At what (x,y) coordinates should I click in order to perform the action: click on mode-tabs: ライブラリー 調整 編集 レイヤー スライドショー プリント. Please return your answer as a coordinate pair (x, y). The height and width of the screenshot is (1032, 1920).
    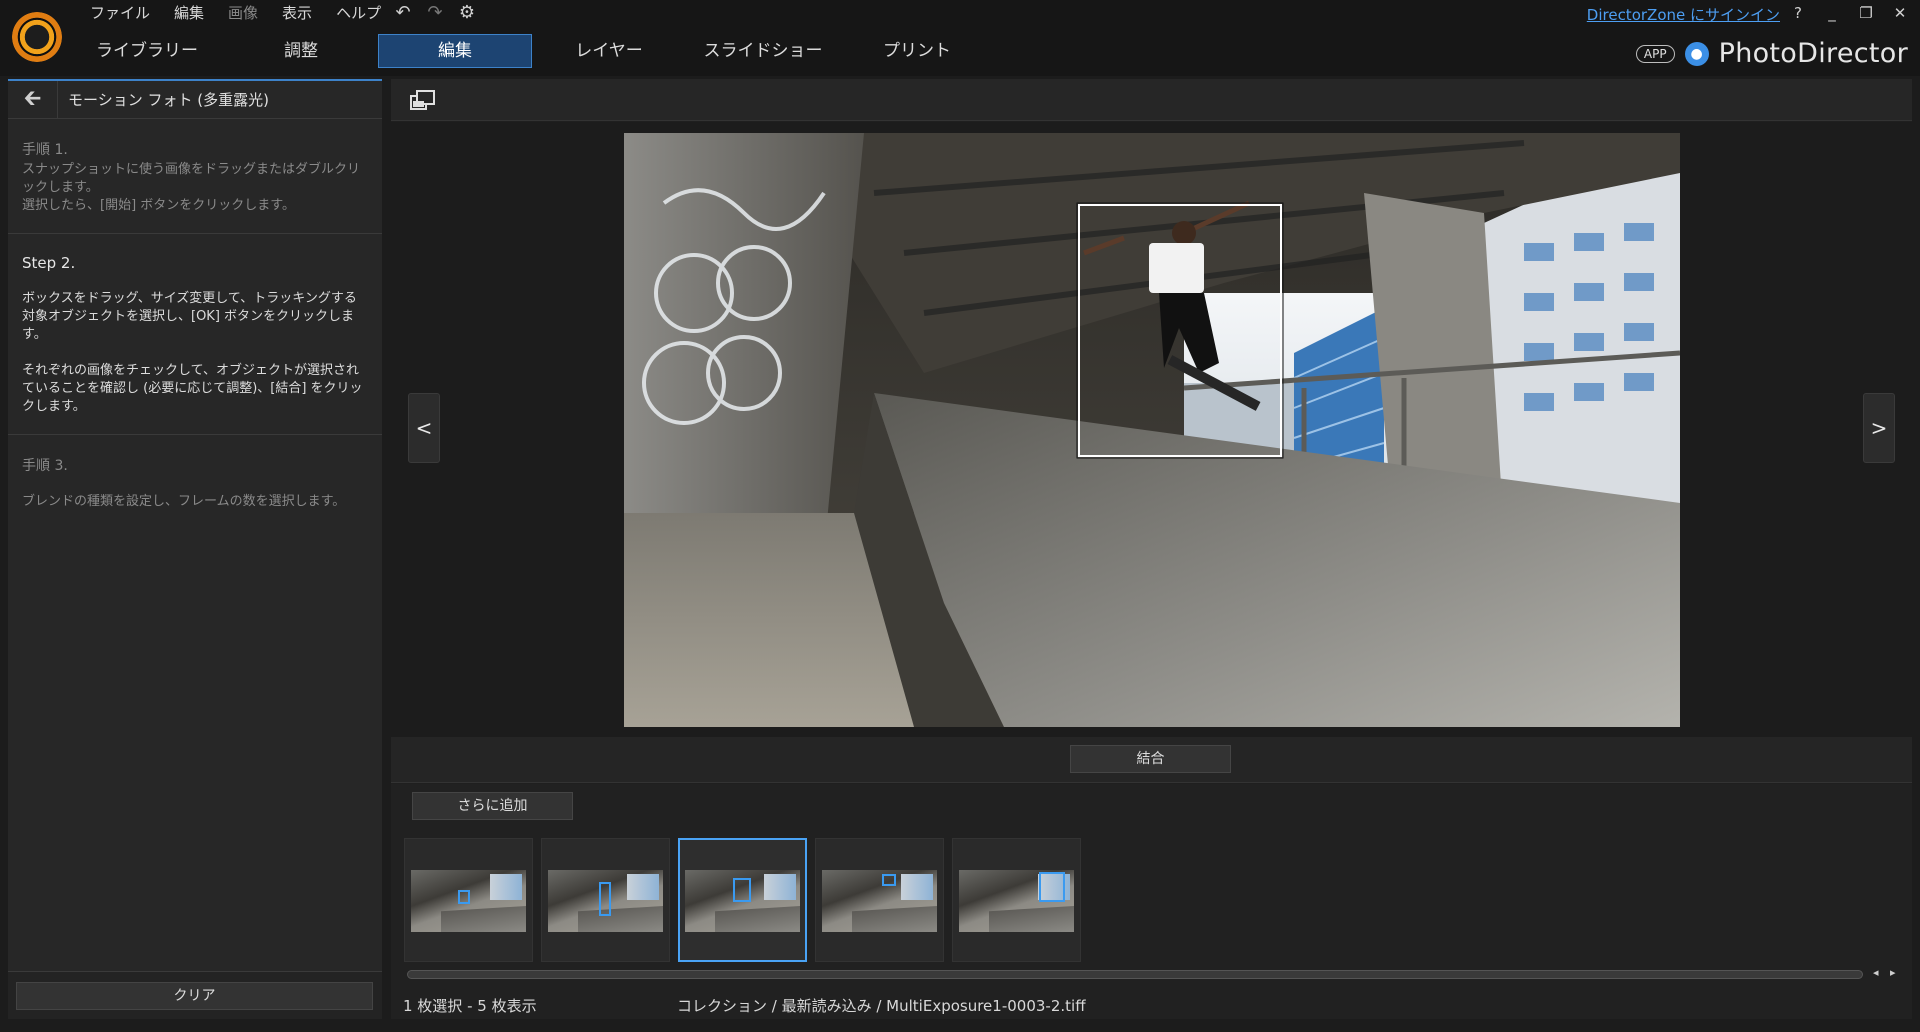
    Looking at the image, I should click on (532, 51).